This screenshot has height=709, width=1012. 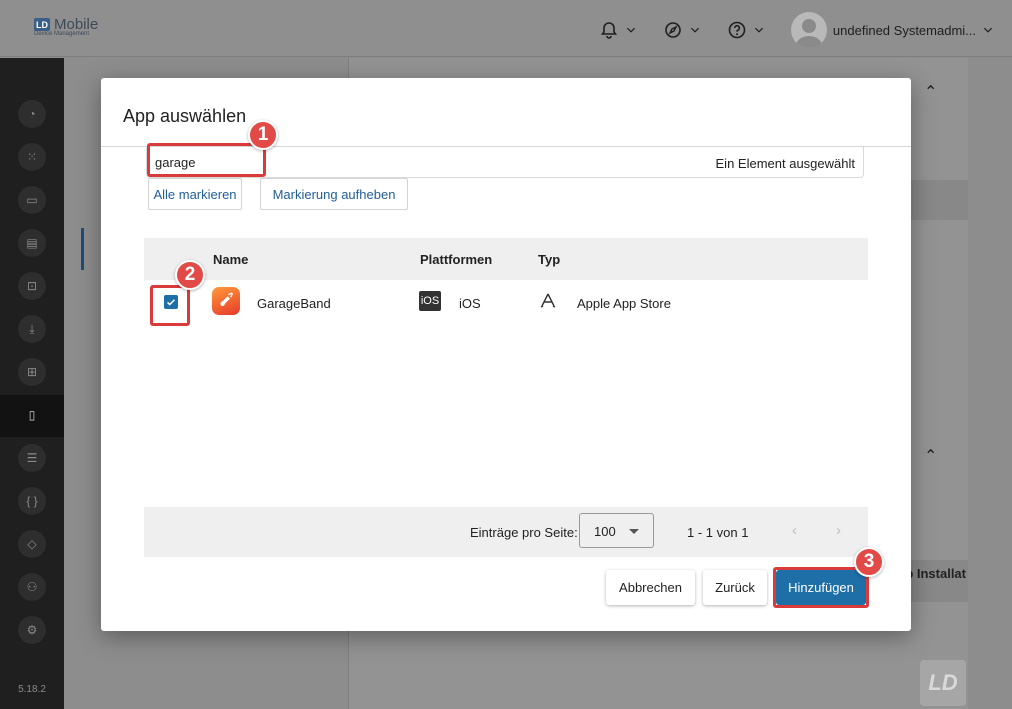 I want to click on column-header-platforms: Plattformen, so click(x=456, y=259).